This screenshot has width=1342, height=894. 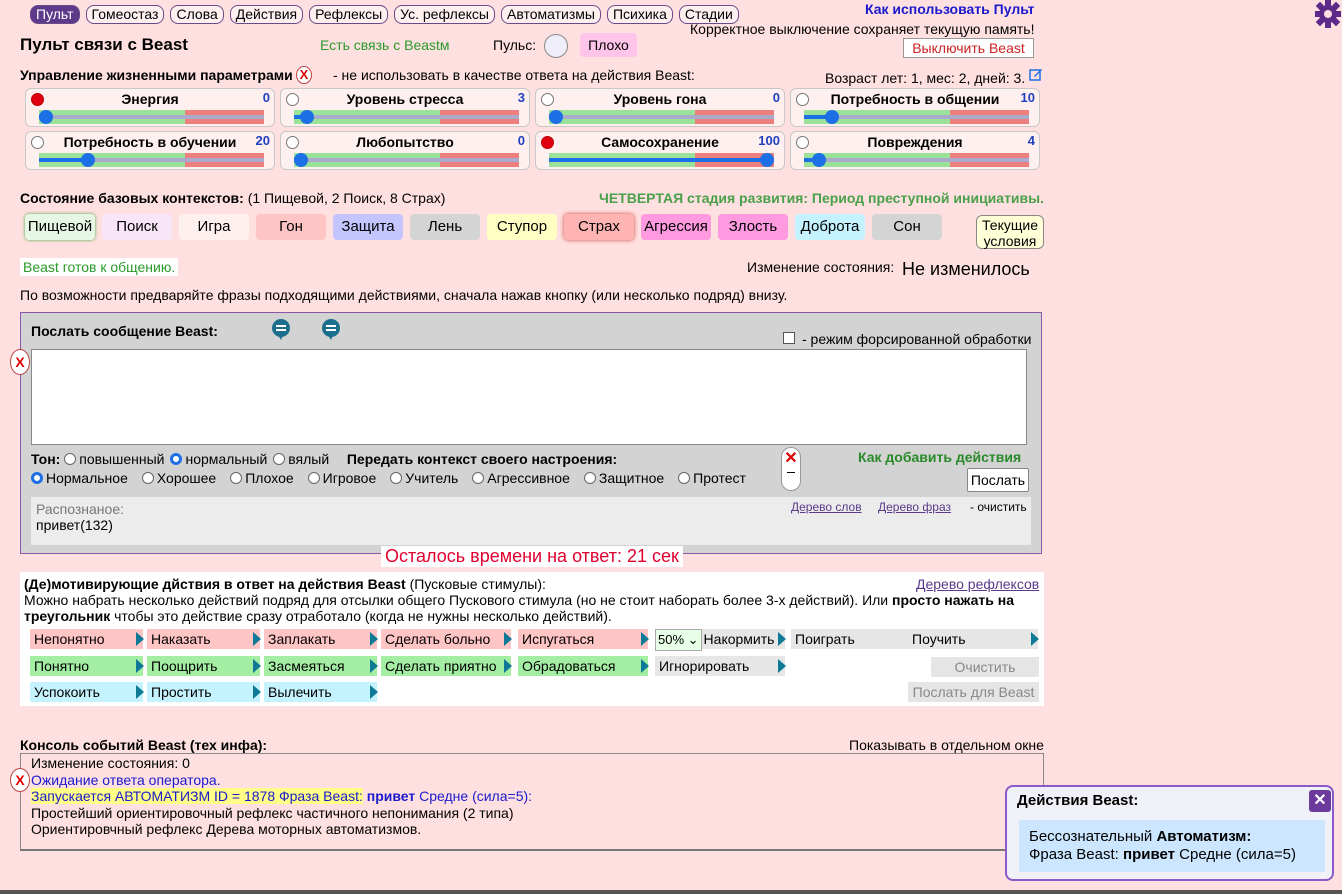 I want to click on action-button: Игнорировать, so click(x=720, y=666).